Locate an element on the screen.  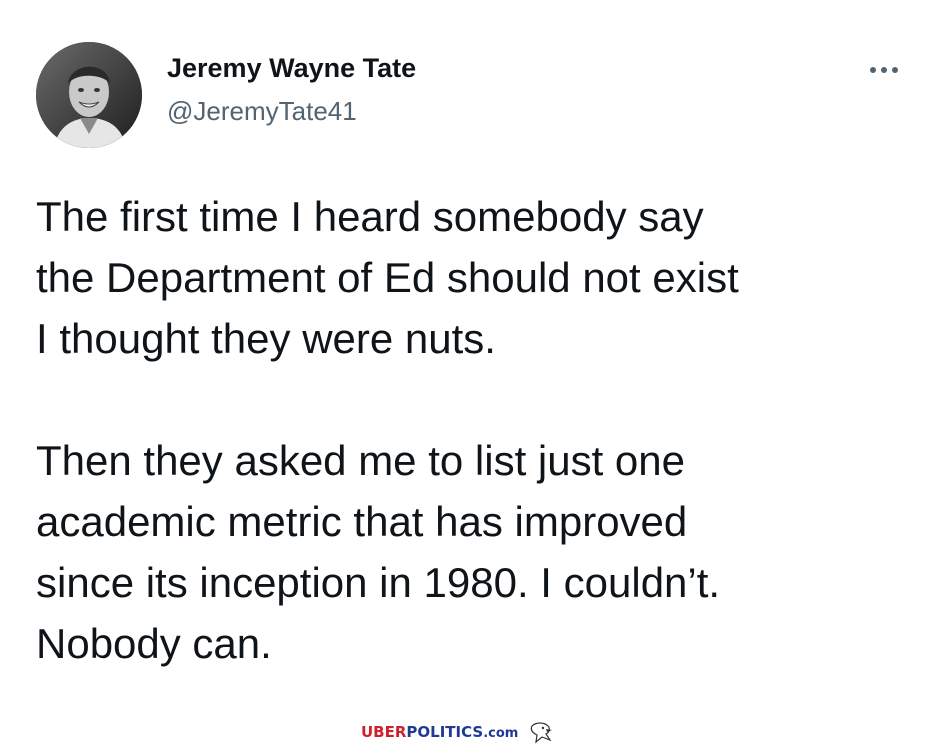
avatar is located at coordinates (89, 95).